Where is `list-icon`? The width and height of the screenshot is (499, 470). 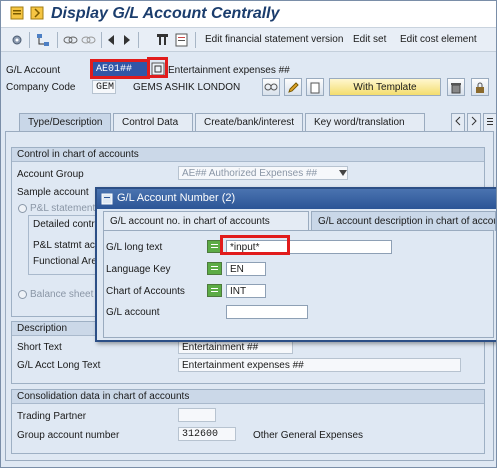
list-icon is located at coordinates (490, 121).